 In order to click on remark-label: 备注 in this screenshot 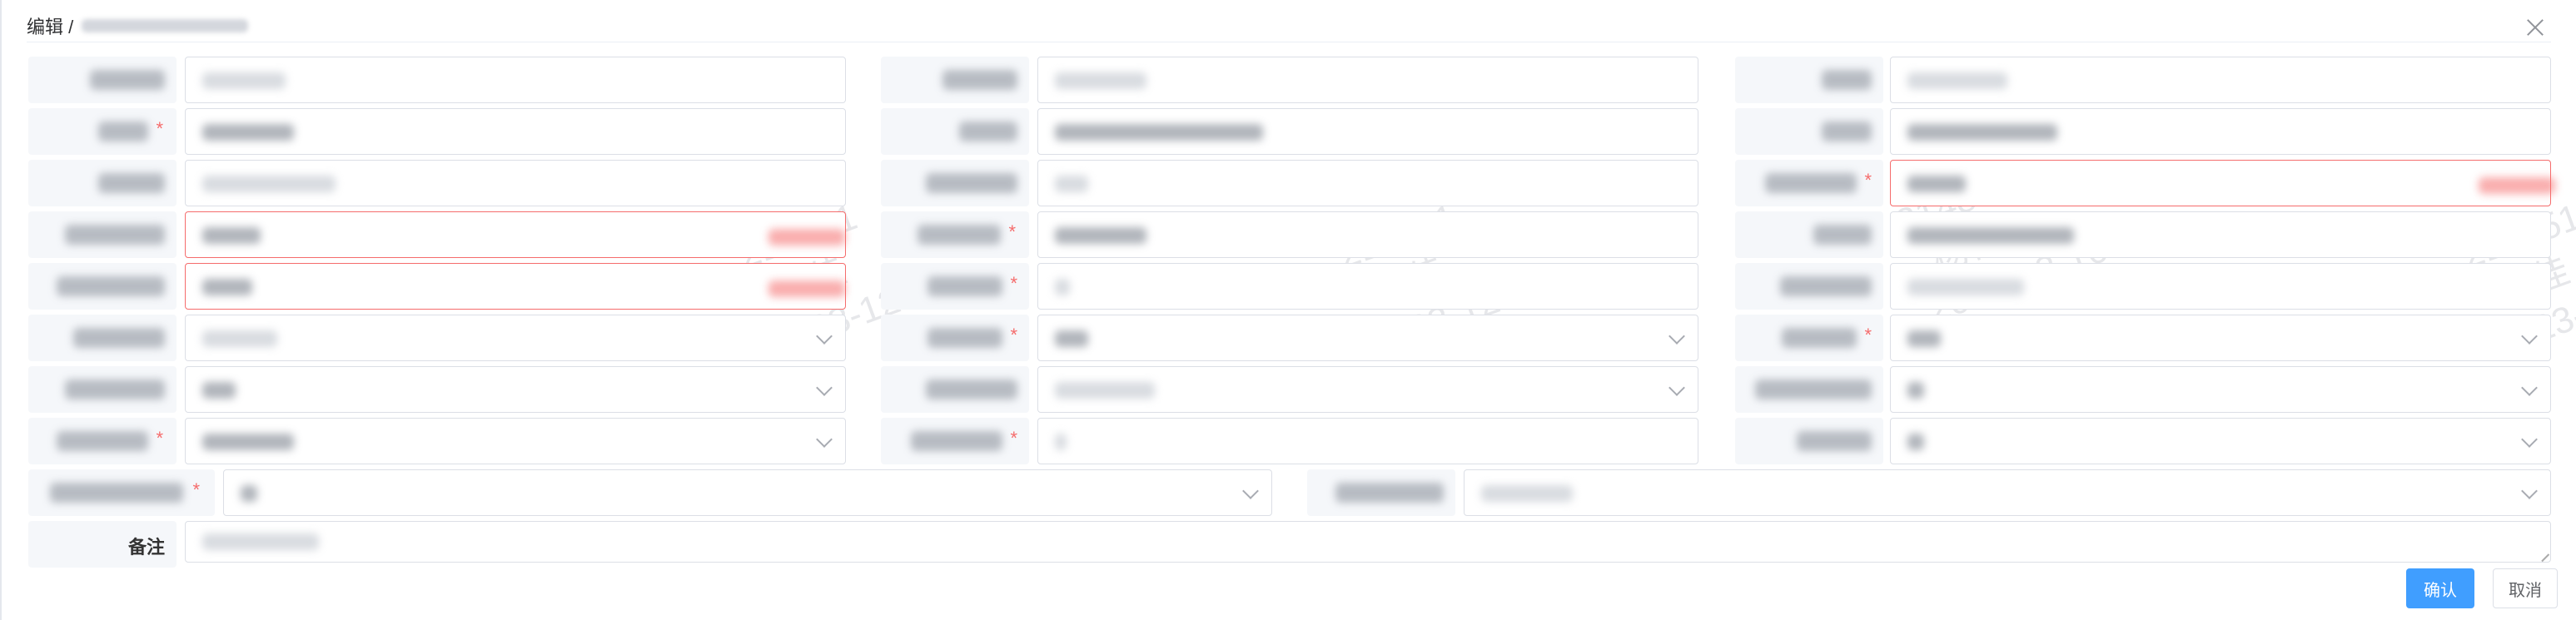, I will do `click(146, 547)`.